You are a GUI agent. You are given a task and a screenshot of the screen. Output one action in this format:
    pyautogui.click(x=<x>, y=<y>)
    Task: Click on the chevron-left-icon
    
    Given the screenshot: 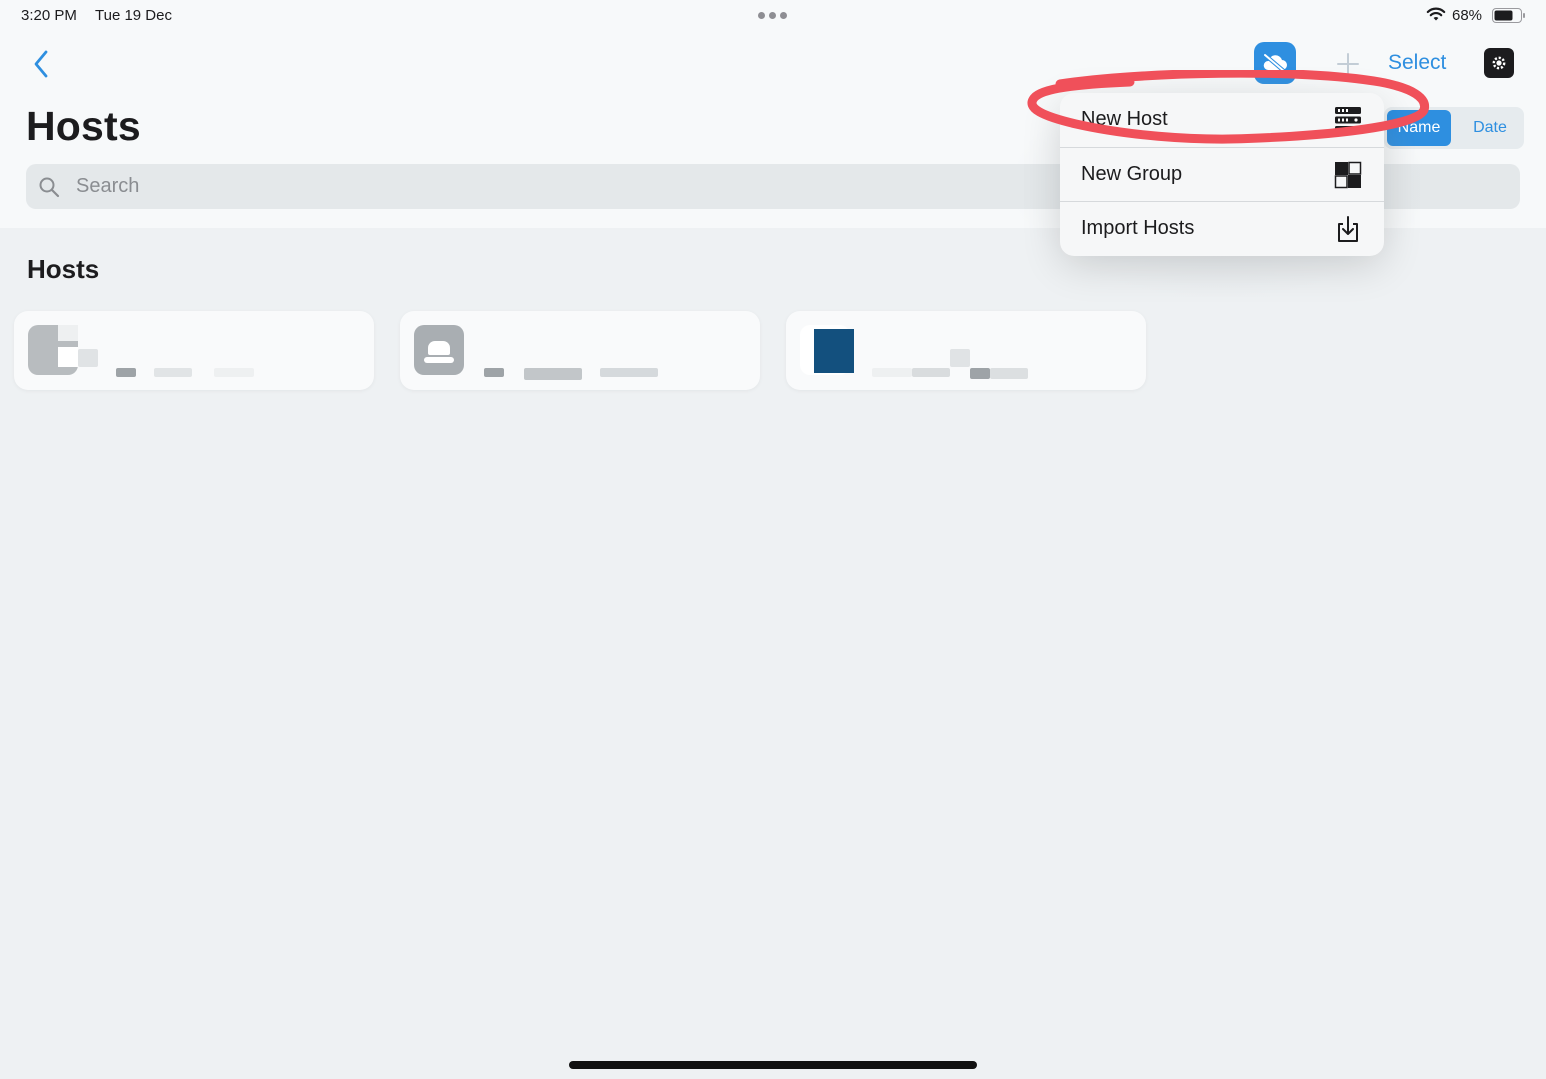 What is the action you would take?
    pyautogui.click(x=41, y=64)
    